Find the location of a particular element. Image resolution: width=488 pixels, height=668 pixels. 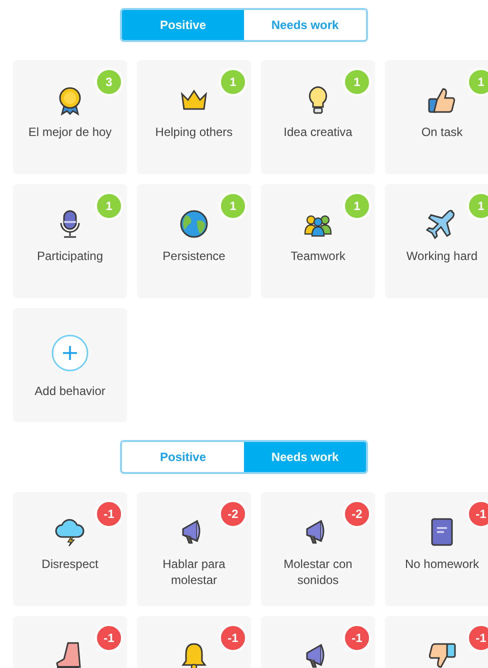

behavior-card: 1 Participating is located at coordinates (70, 241).